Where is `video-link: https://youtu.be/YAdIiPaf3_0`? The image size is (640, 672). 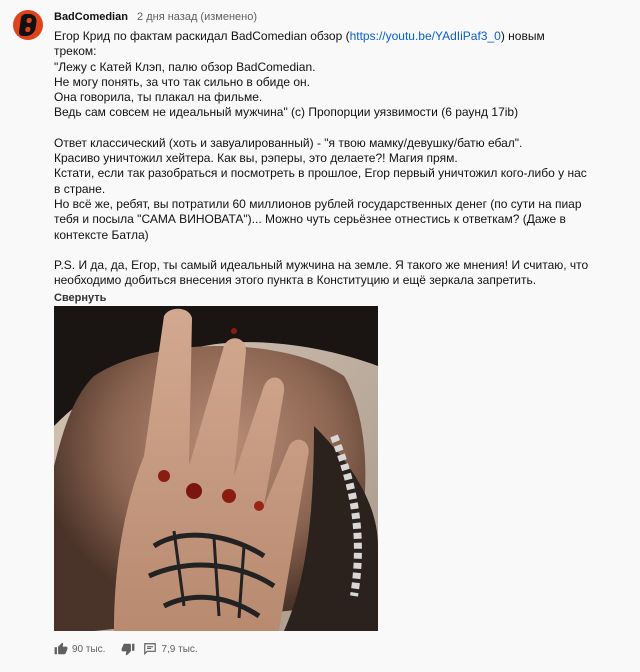
video-link: https://youtu.be/YAdIiPaf3_0 is located at coordinates (425, 36).